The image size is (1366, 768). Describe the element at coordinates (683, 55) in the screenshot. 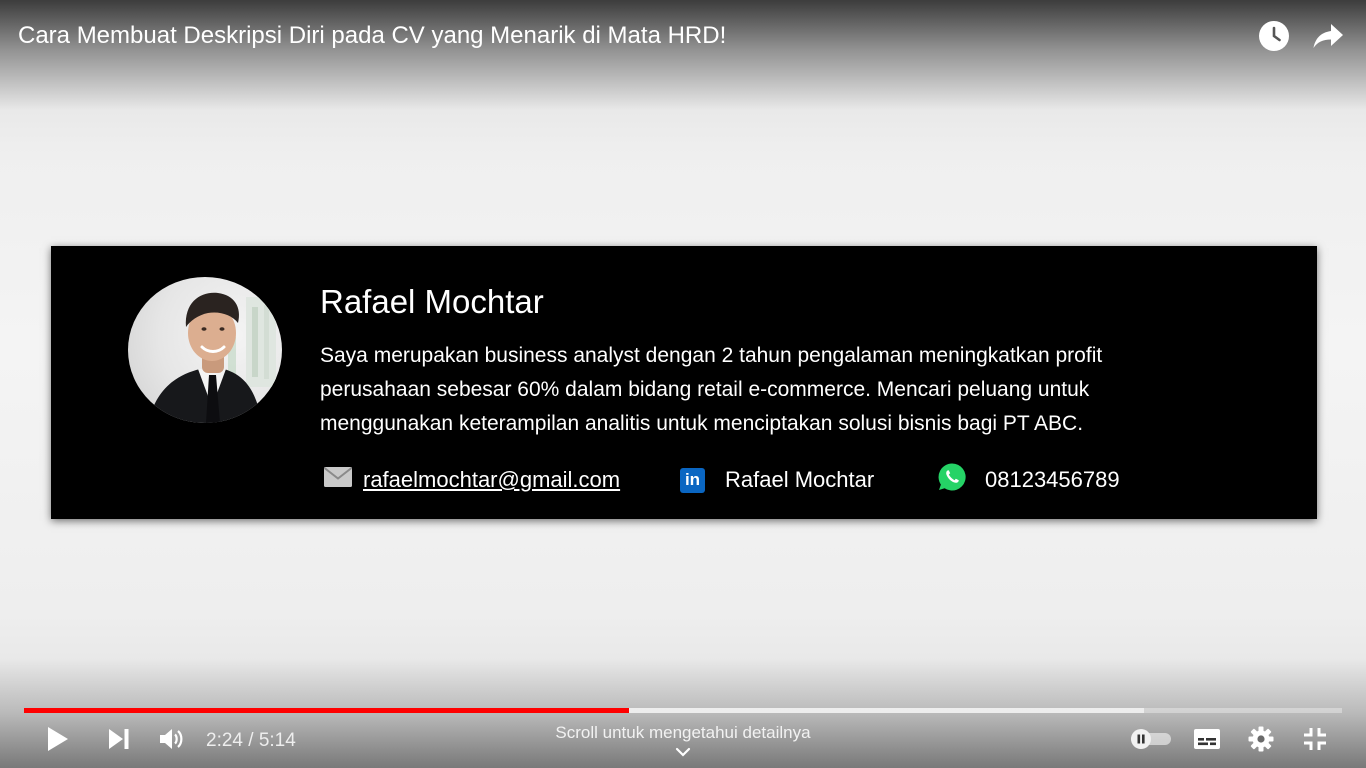

I see `top-gradient` at that location.